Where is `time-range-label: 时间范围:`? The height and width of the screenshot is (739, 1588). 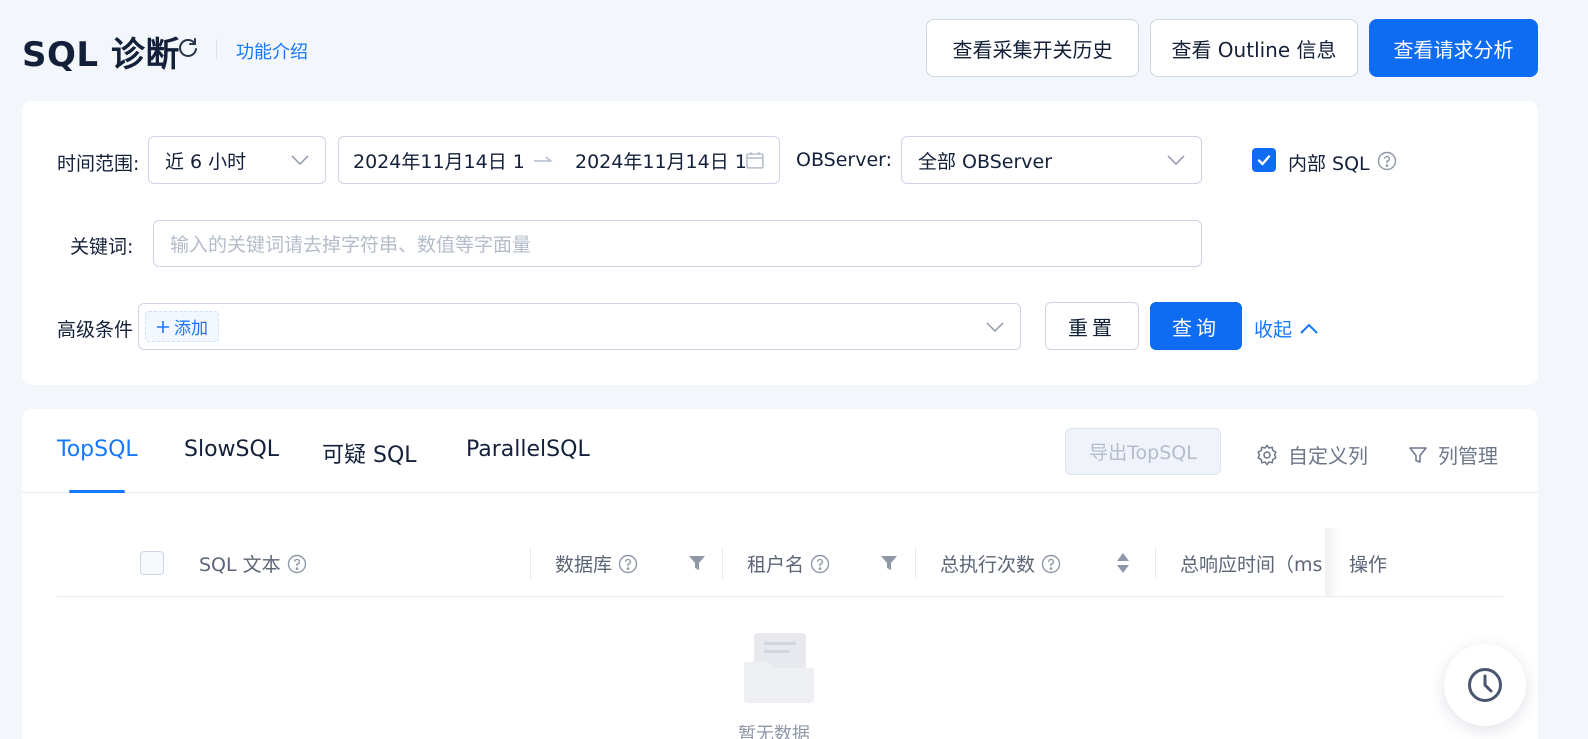 time-range-label: 时间范围: is located at coordinates (98, 164).